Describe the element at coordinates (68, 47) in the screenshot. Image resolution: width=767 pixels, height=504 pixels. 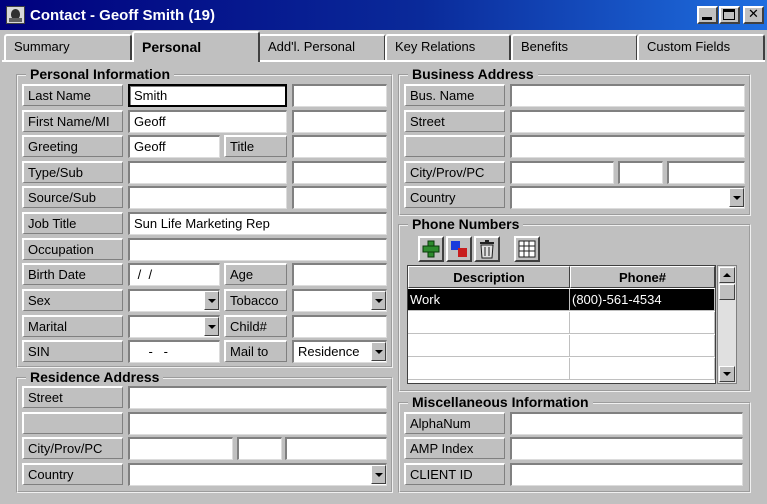
I see `tab-summary: Summary` at that location.